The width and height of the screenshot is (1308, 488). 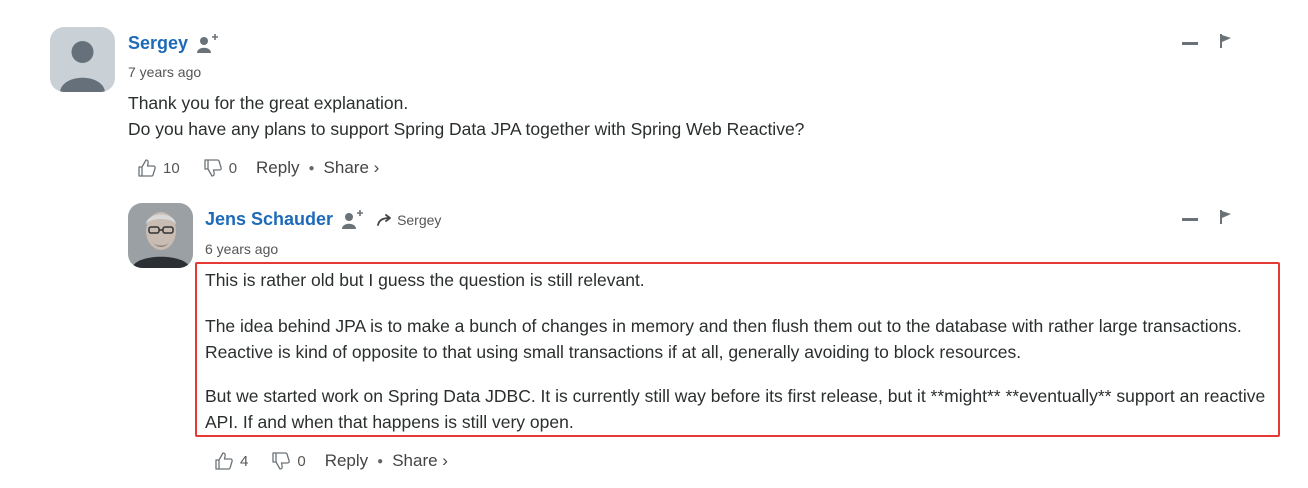 What do you see at coordinates (82, 59) in the screenshot?
I see `avatar-sergey` at bounding box center [82, 59].